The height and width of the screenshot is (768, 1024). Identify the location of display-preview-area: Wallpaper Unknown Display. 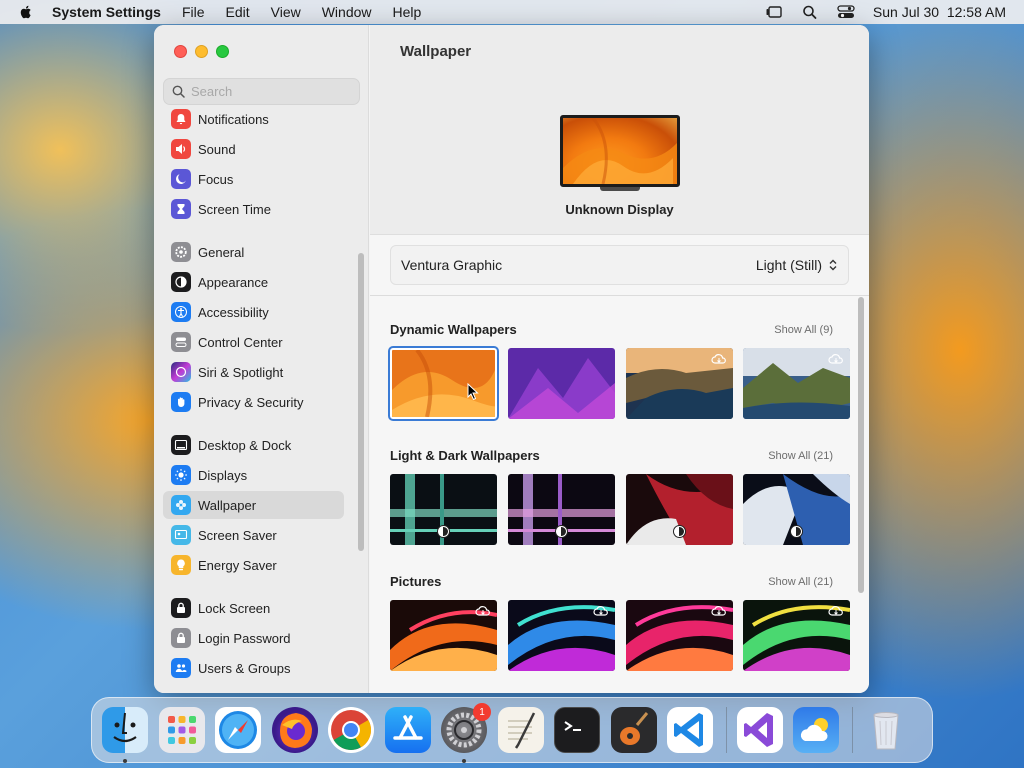
(619, 130).